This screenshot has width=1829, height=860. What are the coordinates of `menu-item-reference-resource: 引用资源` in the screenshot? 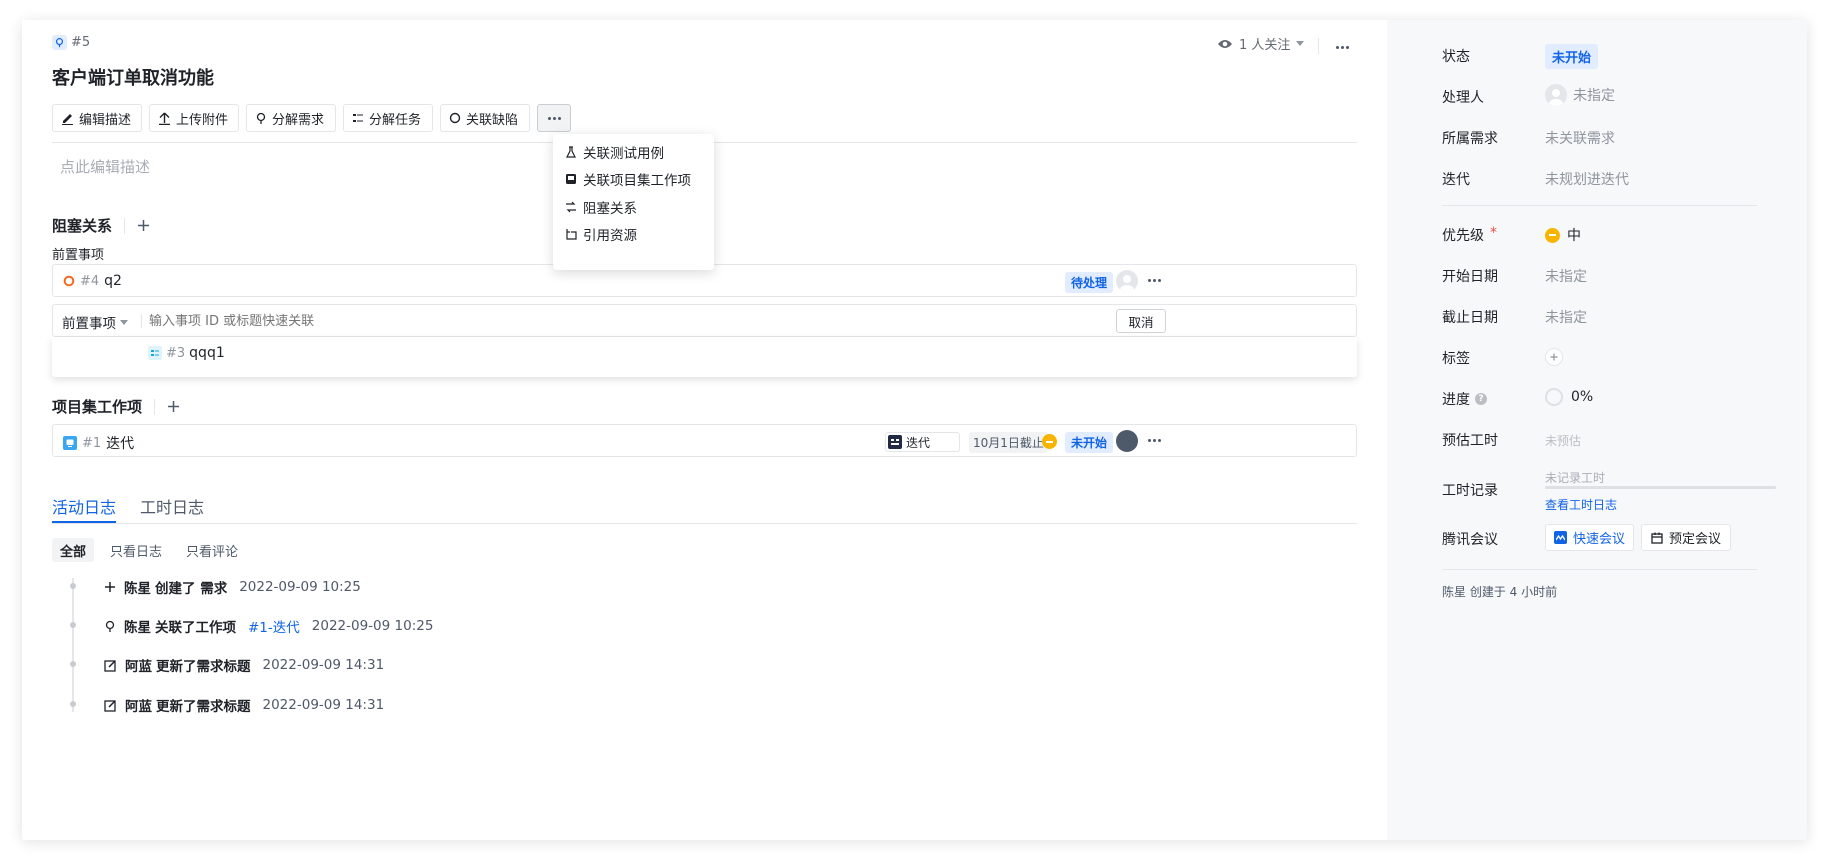 It's located at (601, 234).